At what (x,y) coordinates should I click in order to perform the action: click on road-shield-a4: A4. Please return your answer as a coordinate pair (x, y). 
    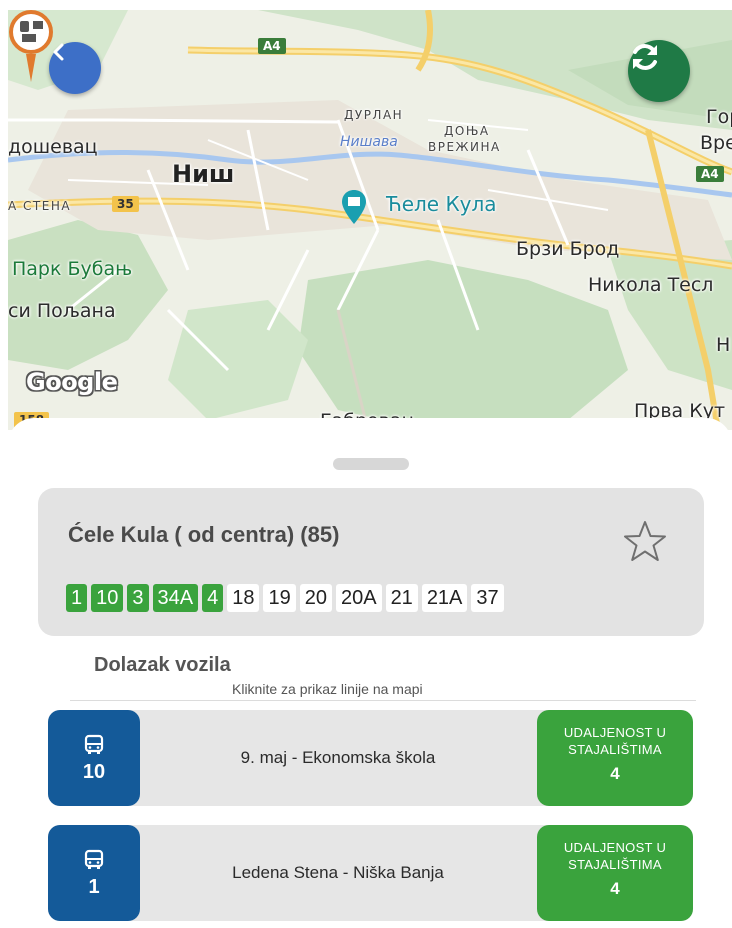
    Looking at the image, I should click on (272, 46).